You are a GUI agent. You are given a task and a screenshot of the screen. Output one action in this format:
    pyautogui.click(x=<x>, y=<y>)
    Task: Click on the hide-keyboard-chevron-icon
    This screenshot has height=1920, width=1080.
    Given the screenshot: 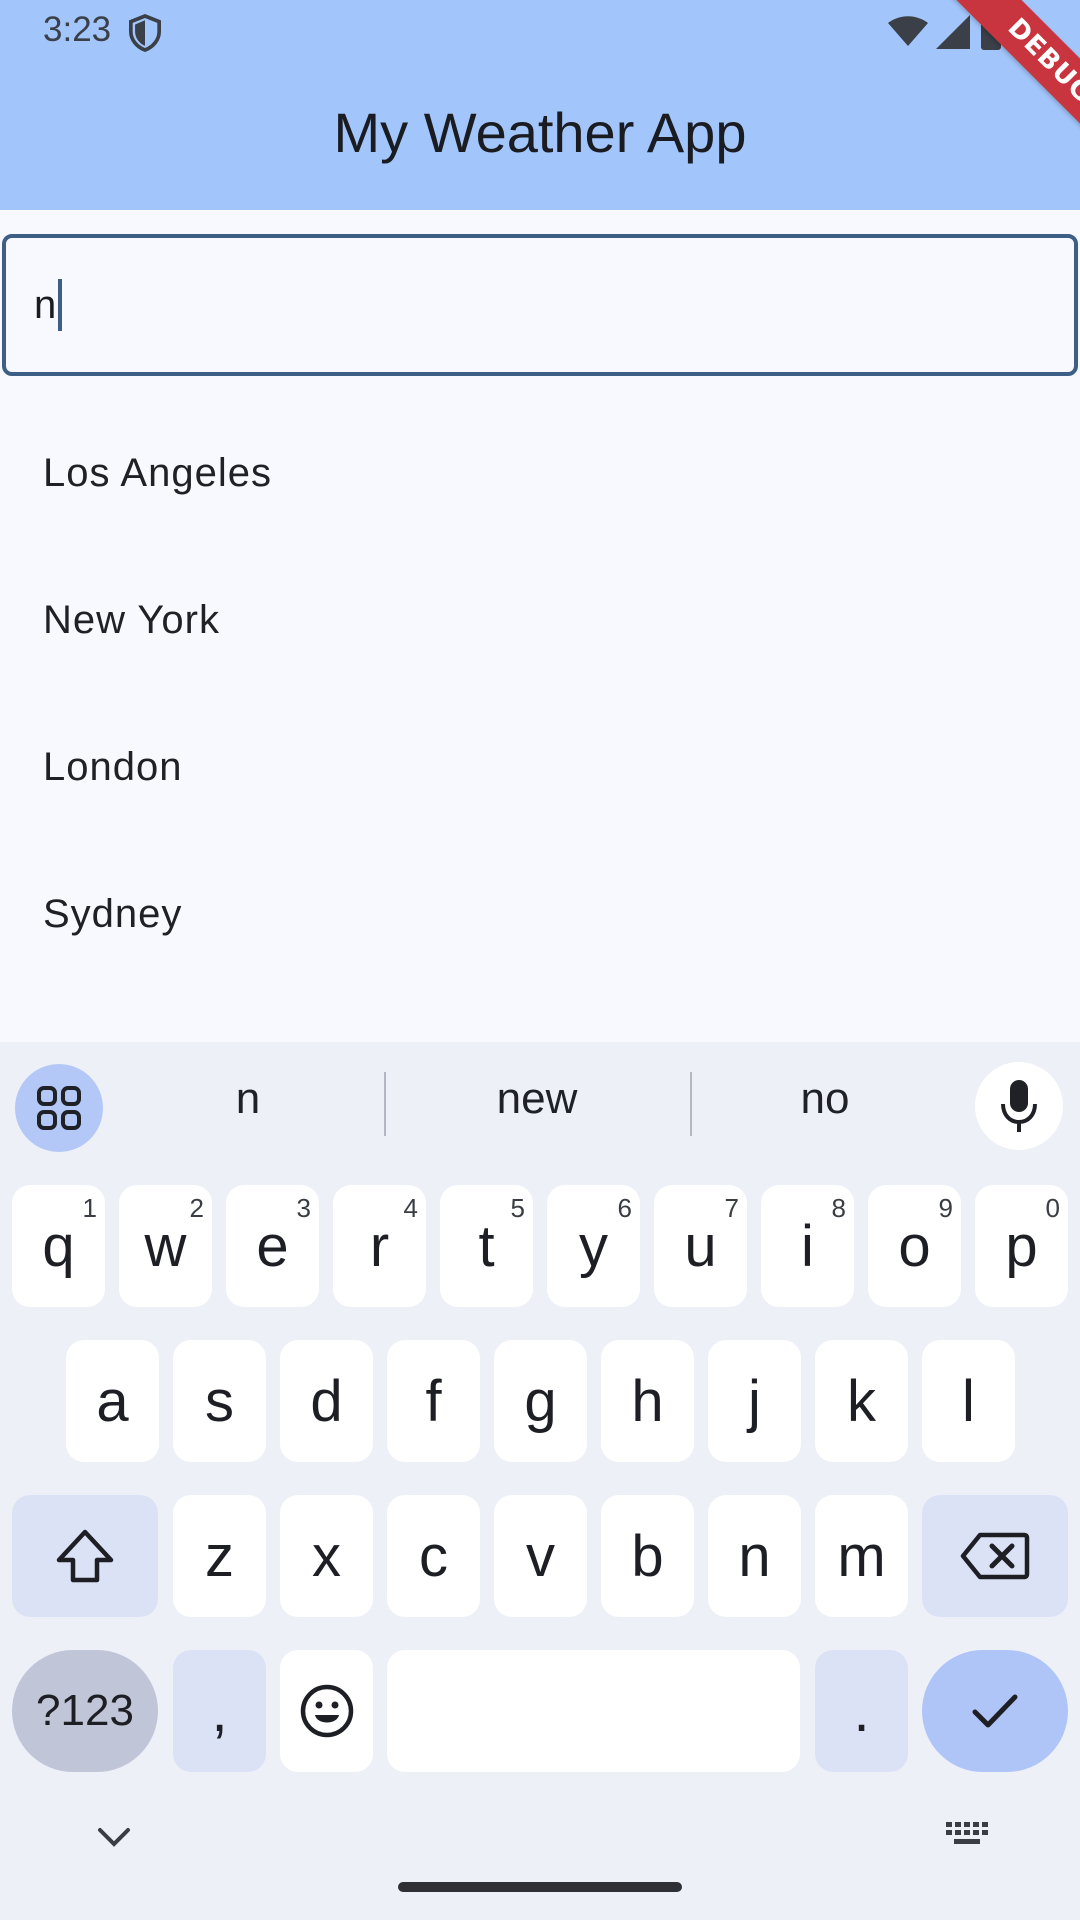 What is the action you would take?
    pyautogui.click(x=114, y=1837)
    